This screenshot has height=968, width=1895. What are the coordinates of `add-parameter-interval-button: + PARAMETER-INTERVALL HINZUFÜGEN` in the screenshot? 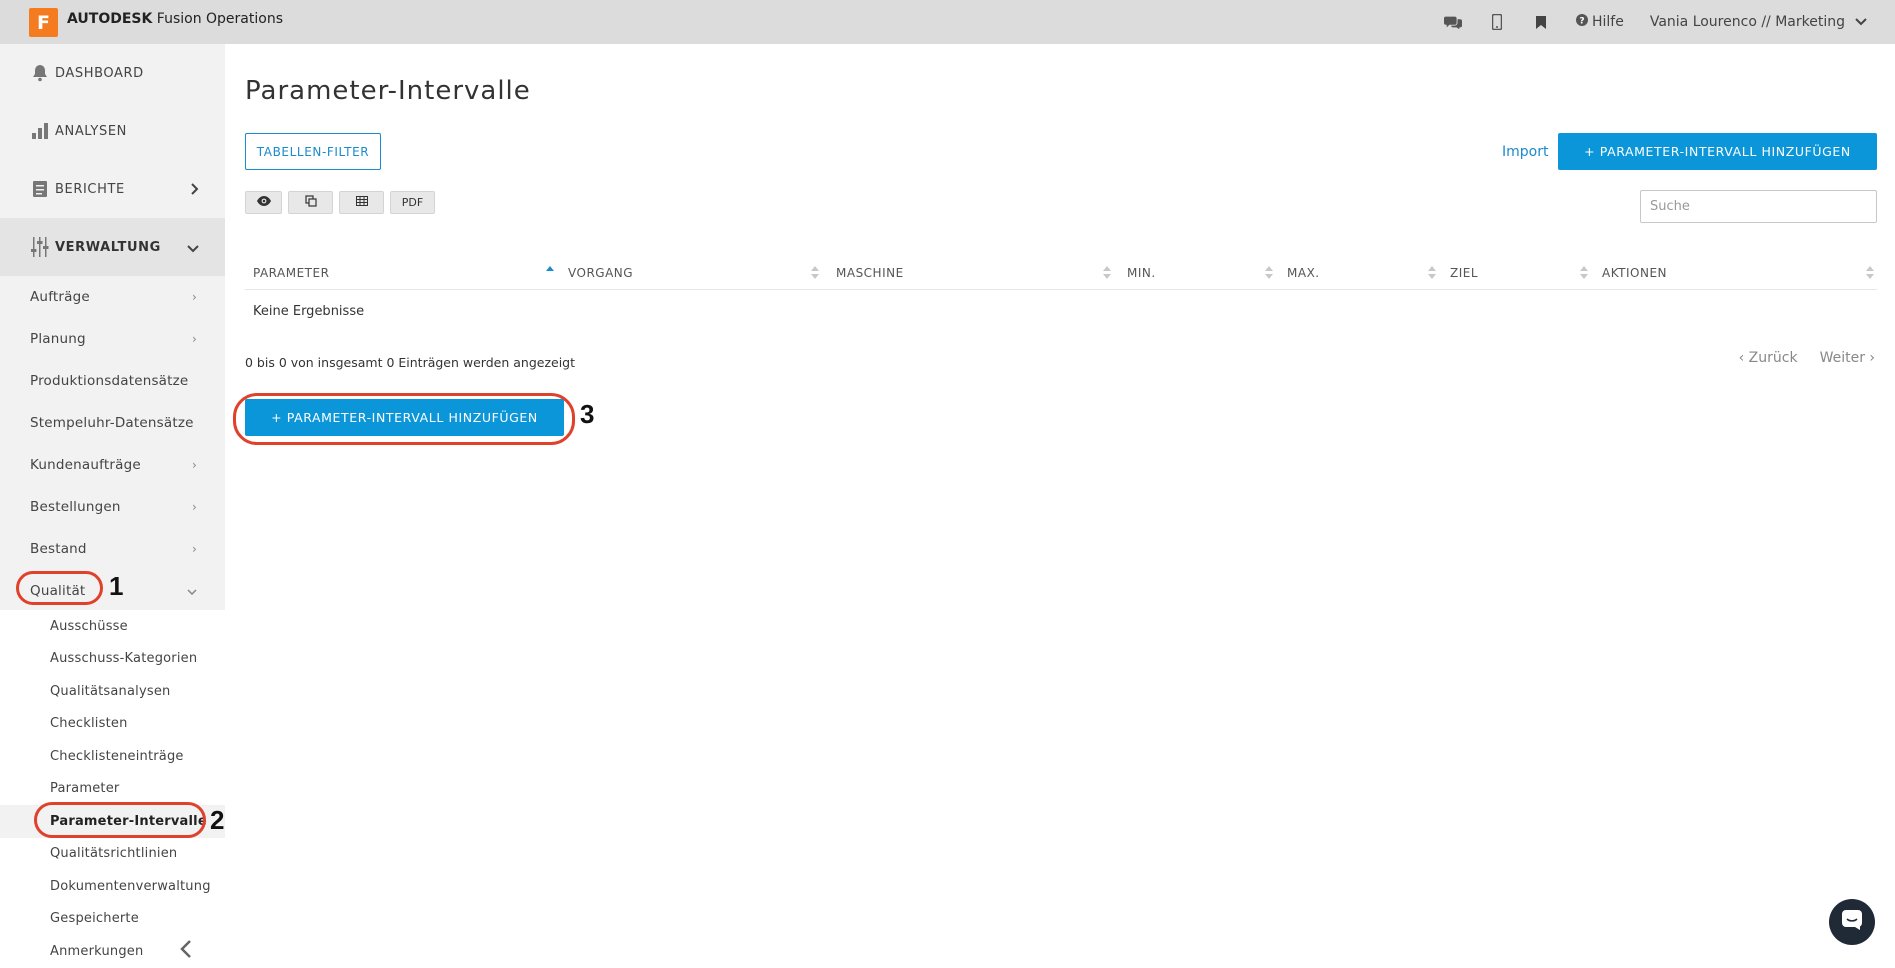 It's located at (1717, 151).